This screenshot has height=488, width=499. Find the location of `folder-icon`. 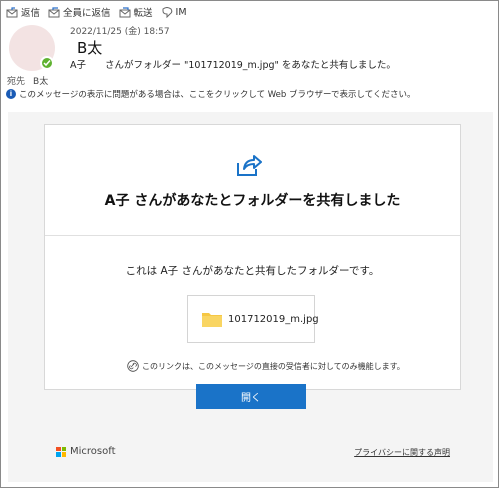

folder-icon is located at coordinates (212, 320).